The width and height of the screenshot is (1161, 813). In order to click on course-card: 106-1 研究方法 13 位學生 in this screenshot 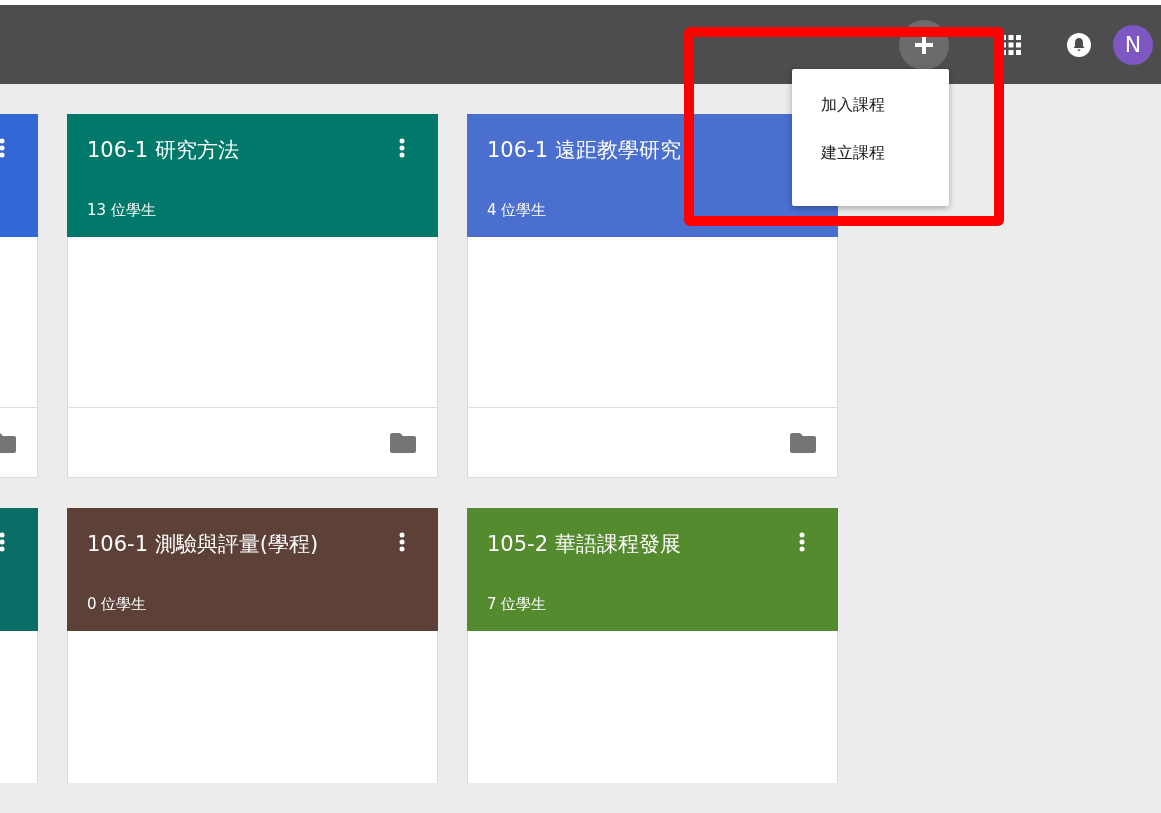, I will do `click(252, 296)`.